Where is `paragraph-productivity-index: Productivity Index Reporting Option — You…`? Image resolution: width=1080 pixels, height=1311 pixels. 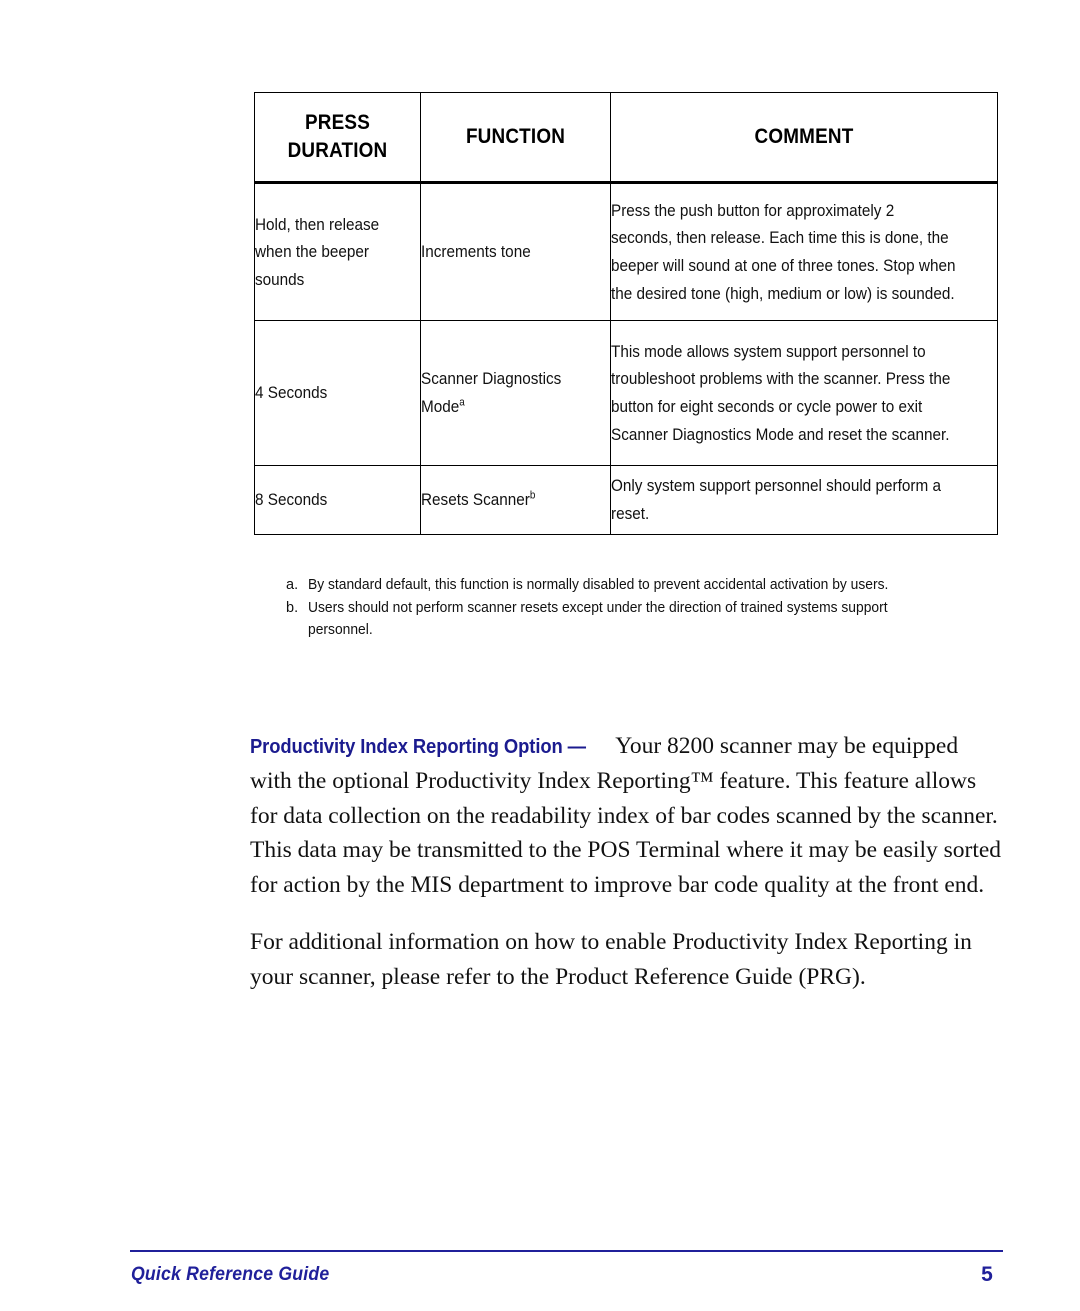
paragraph-productivity-index: Productivity Index Reporting Option — You… is located at coordinates (626, 816).